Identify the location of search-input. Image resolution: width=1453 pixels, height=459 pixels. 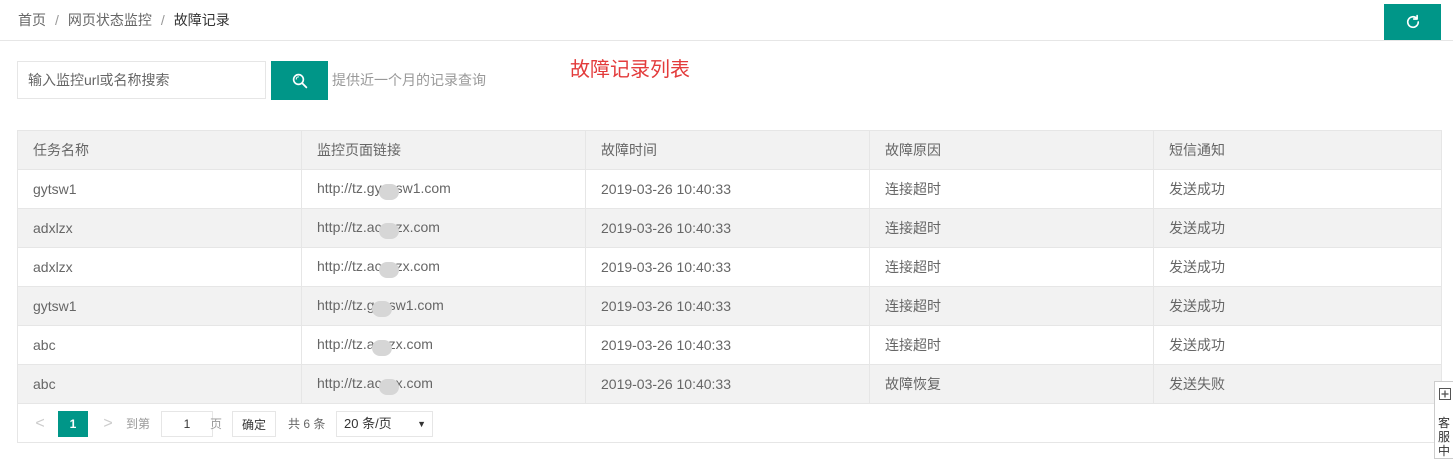
(141, 80).